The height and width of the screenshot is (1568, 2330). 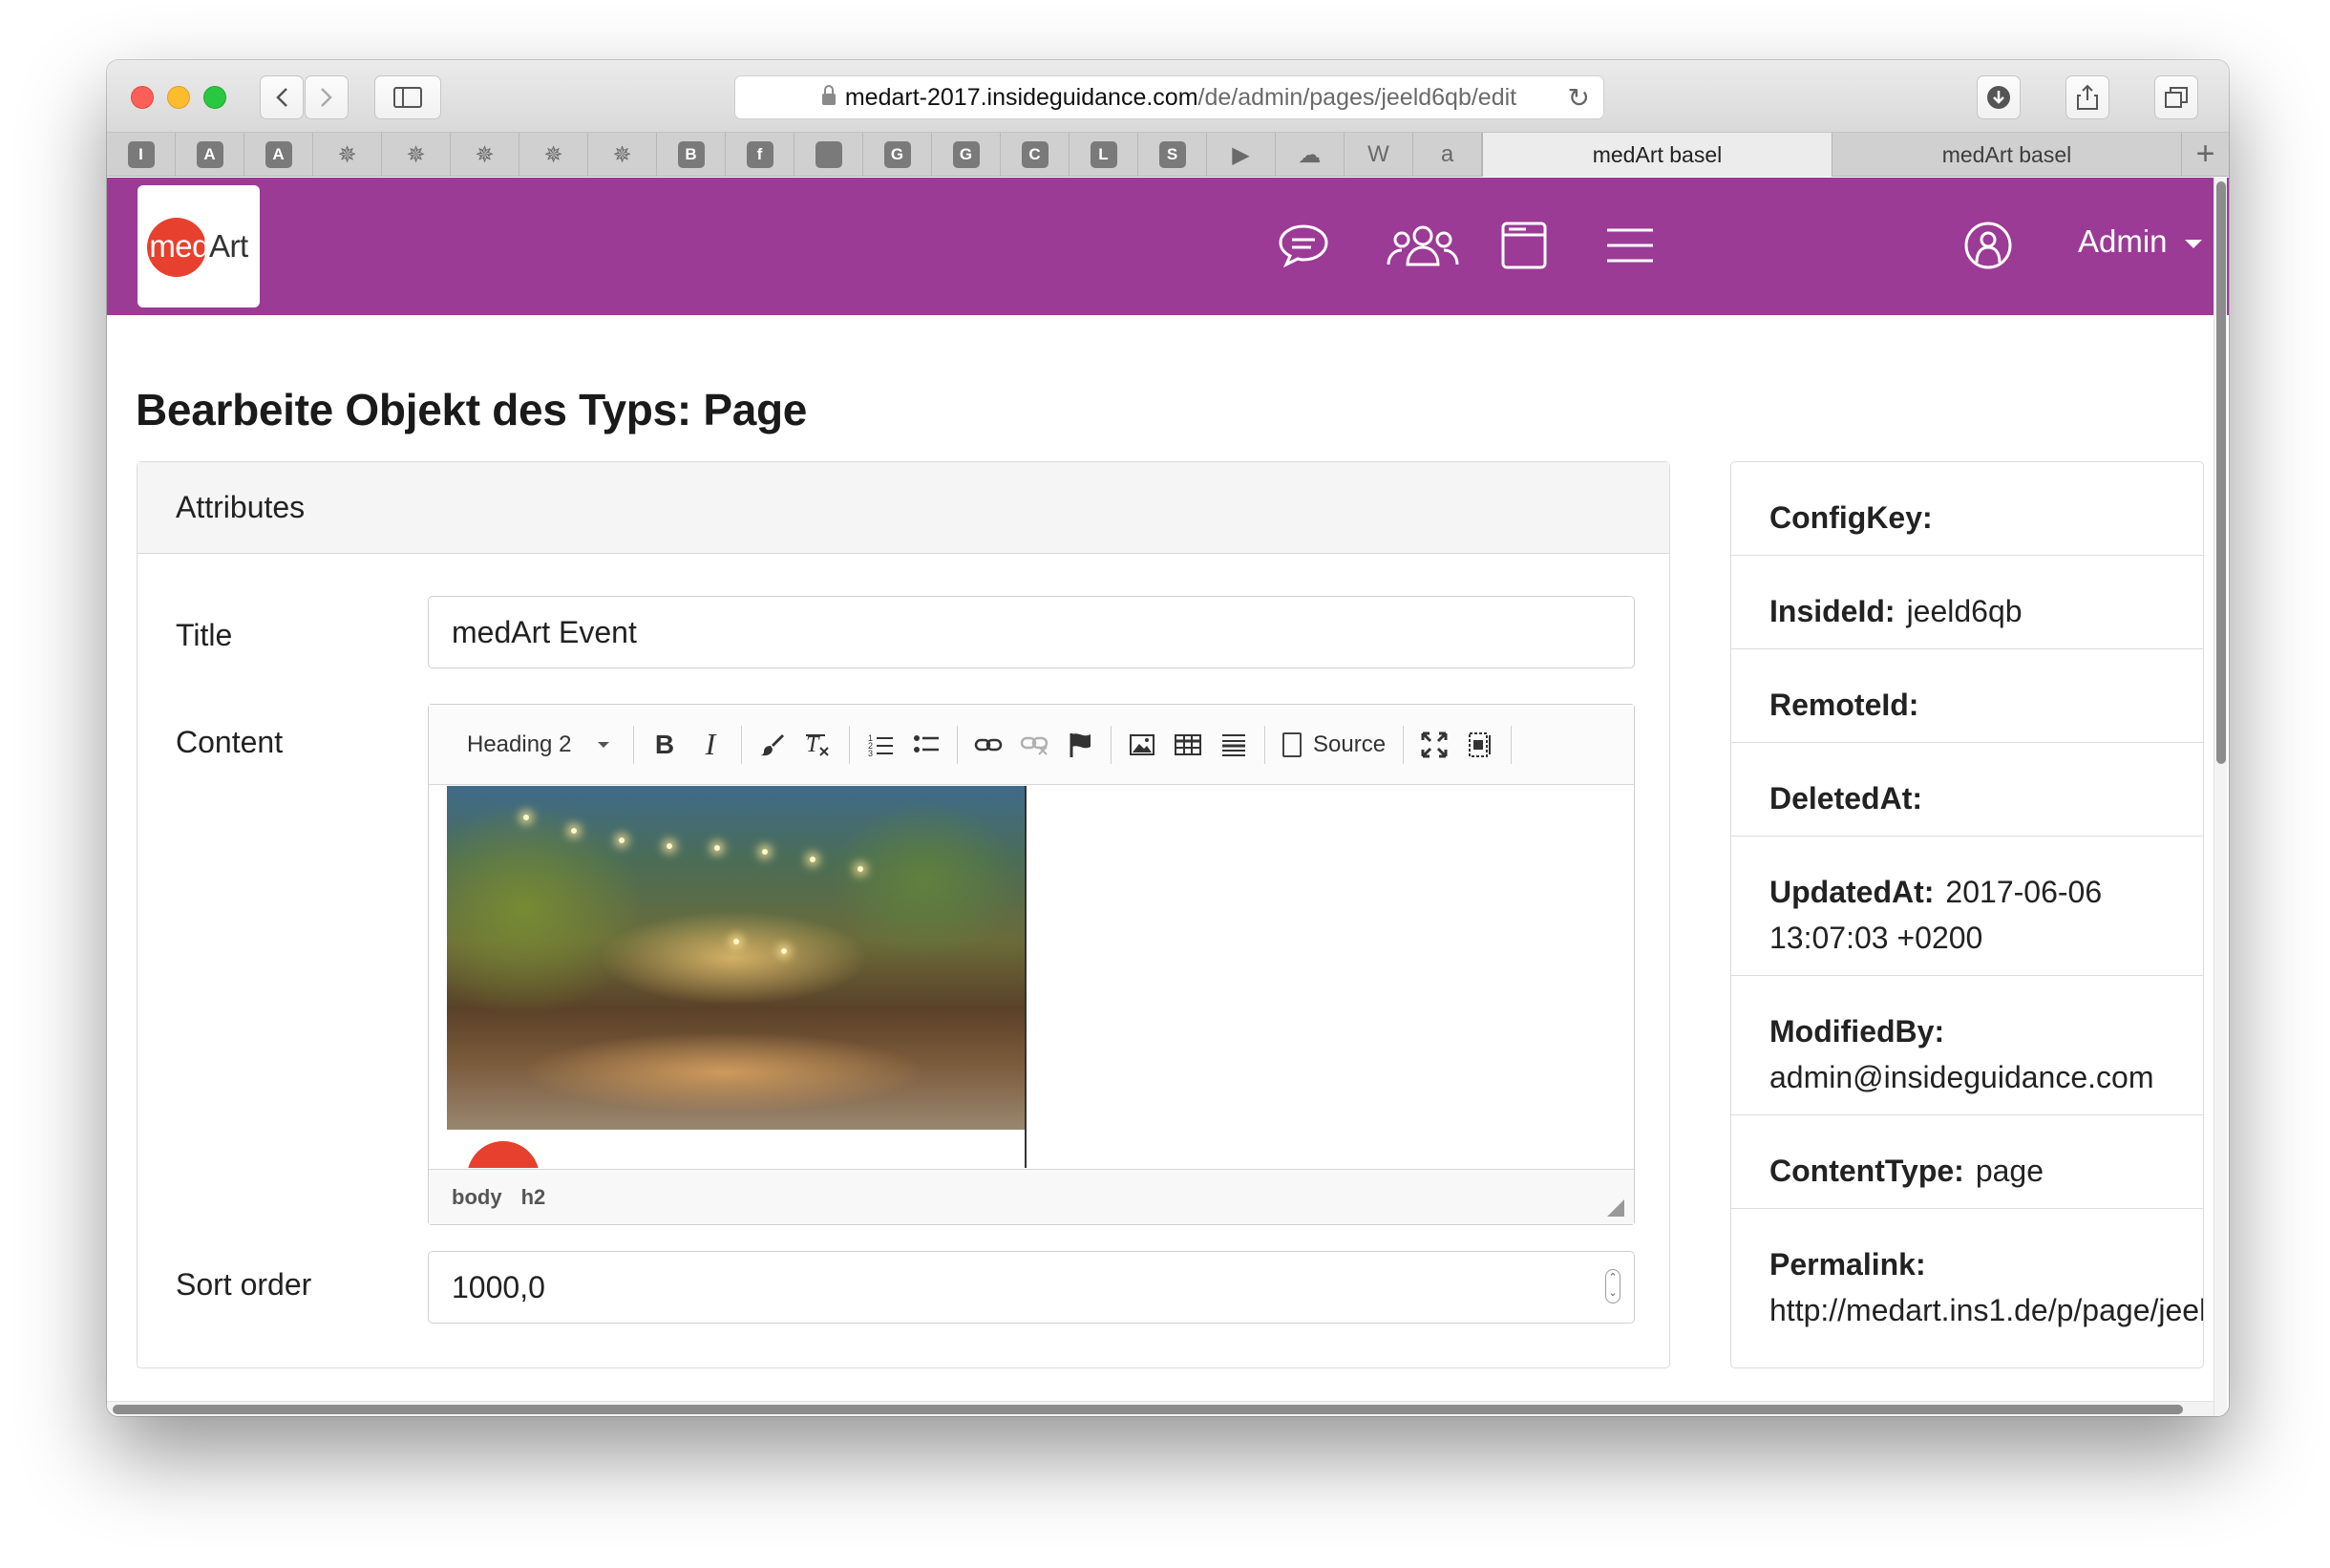 What do you see at coordinates (408, 97) in the screenshot?
I see `sidebar-toggle-button` at bounding box center [408, 97].